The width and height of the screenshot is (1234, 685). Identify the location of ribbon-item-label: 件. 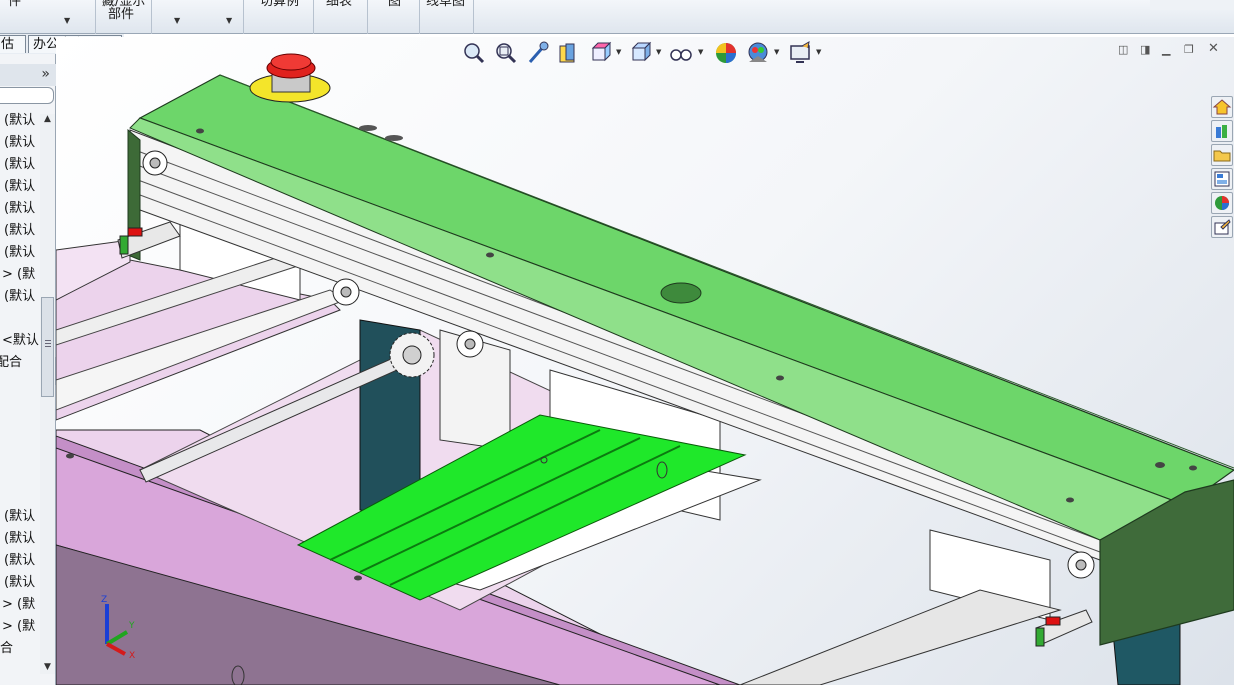
(15, 4).